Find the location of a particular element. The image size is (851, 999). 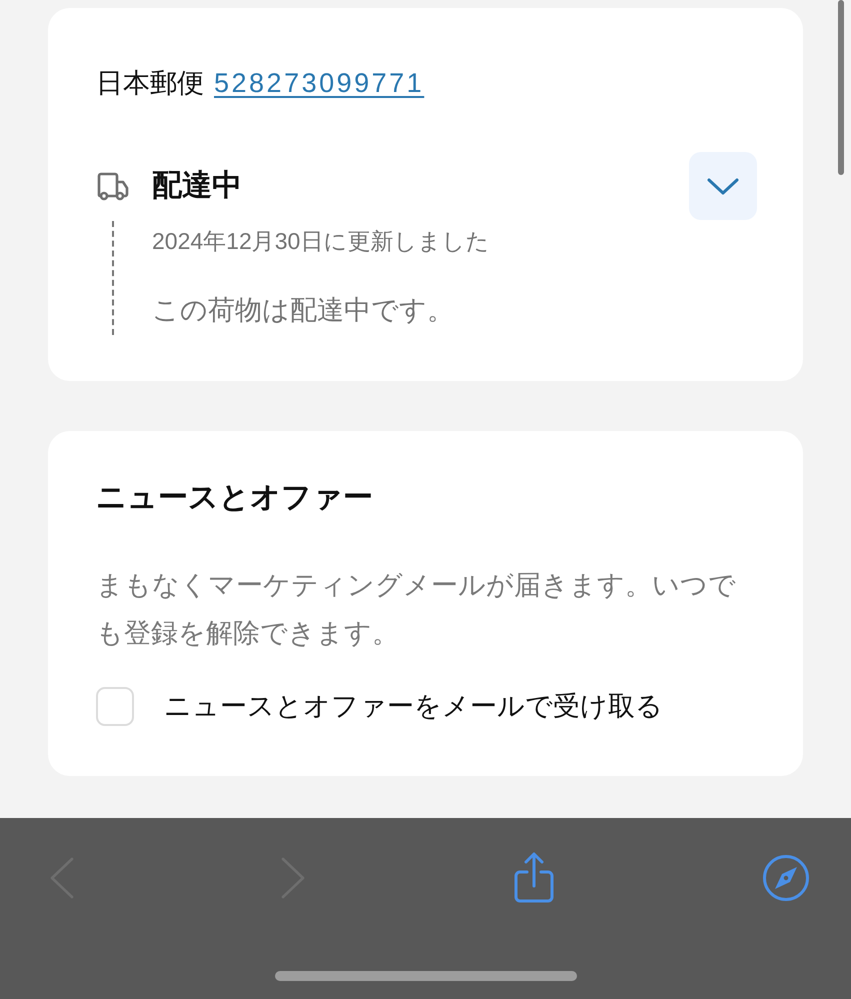

browser-button is located at coordinates (786, 878).